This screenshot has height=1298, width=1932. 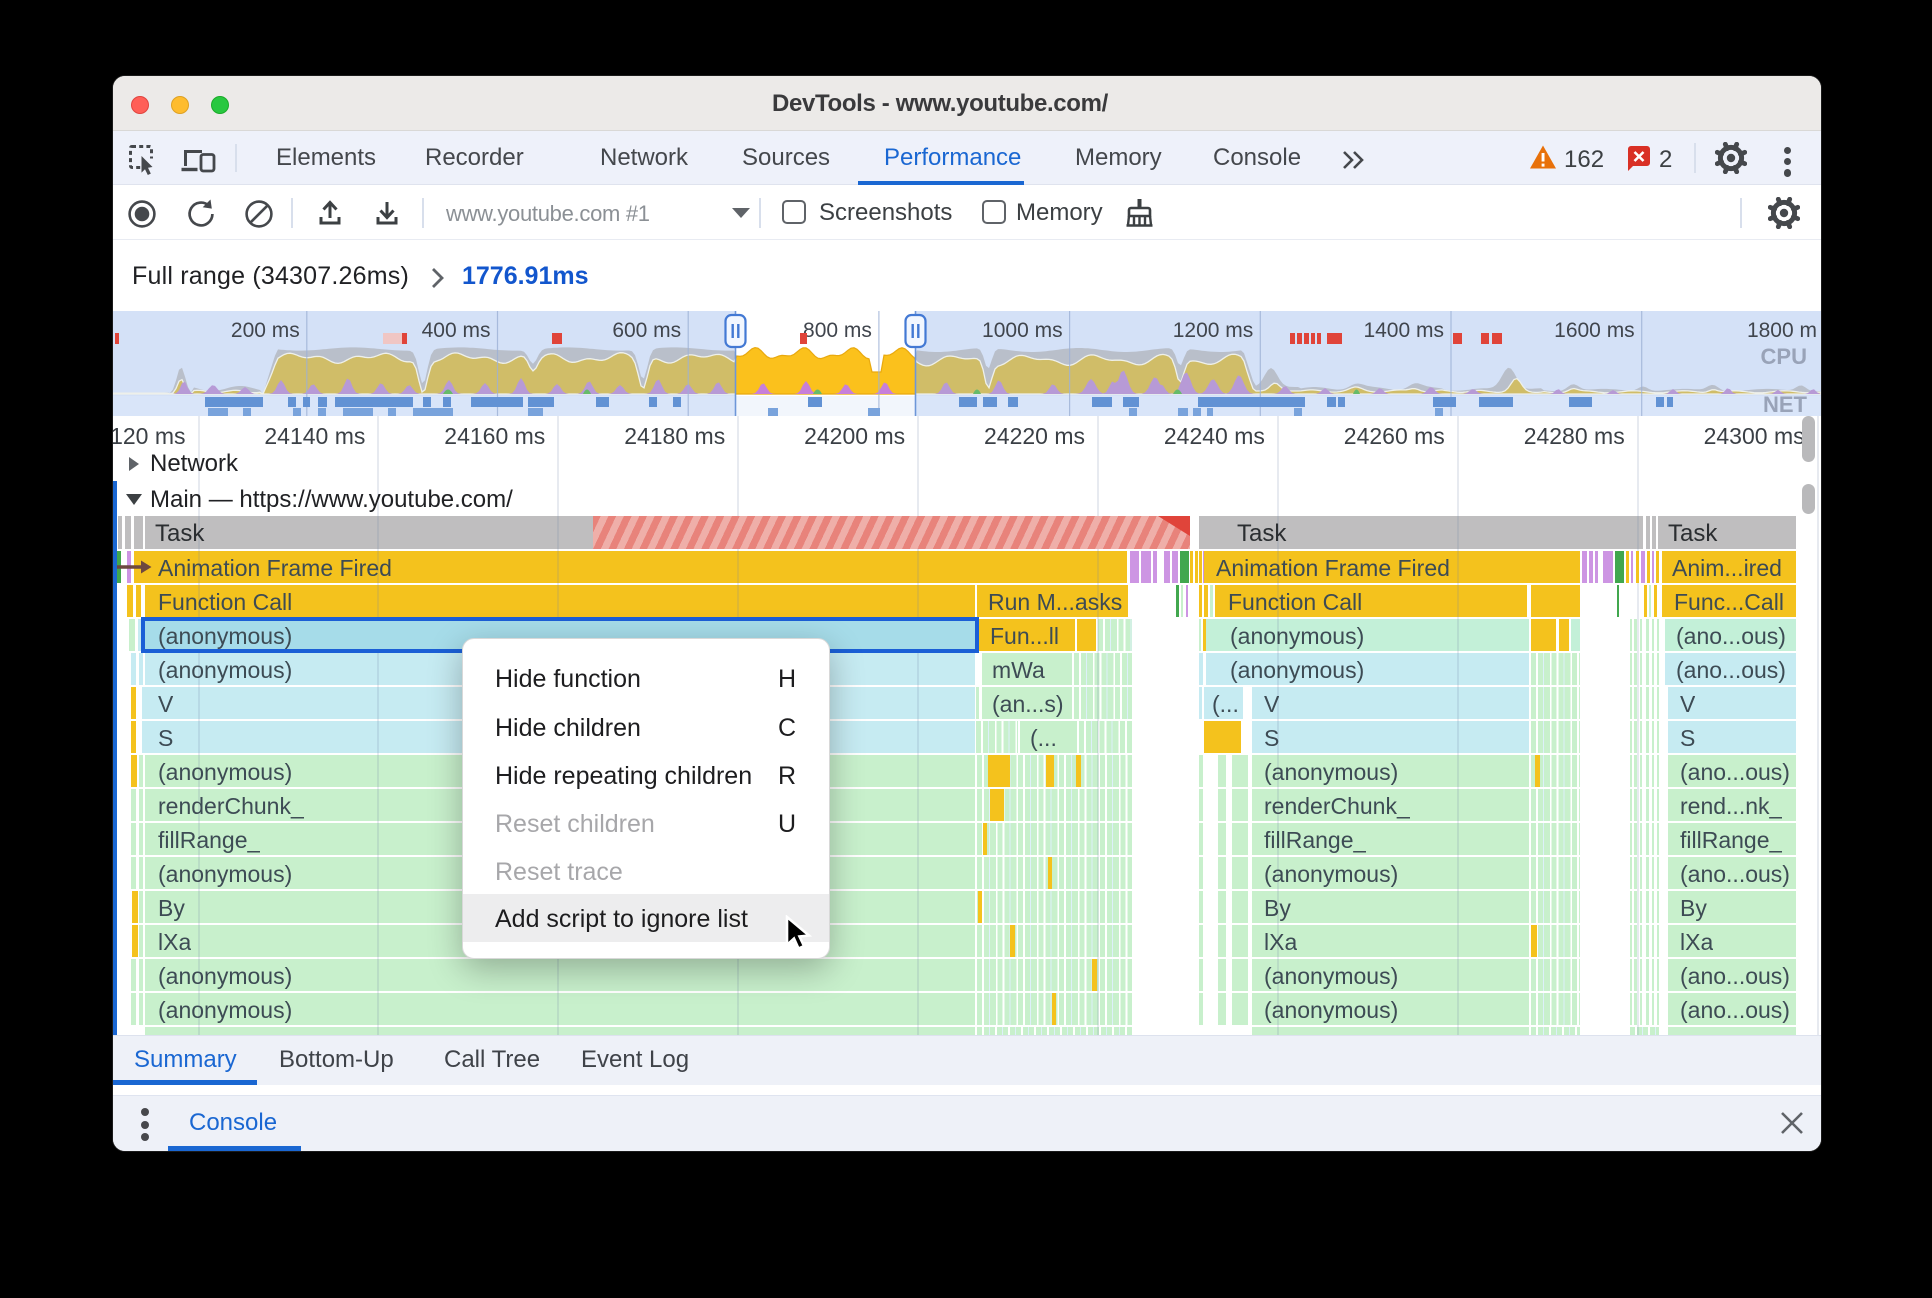 What do you see at coordinates (1213, 330) in the screenshot?
I see `svg-text: 1200 ms` at bounding box center [1213, 330].